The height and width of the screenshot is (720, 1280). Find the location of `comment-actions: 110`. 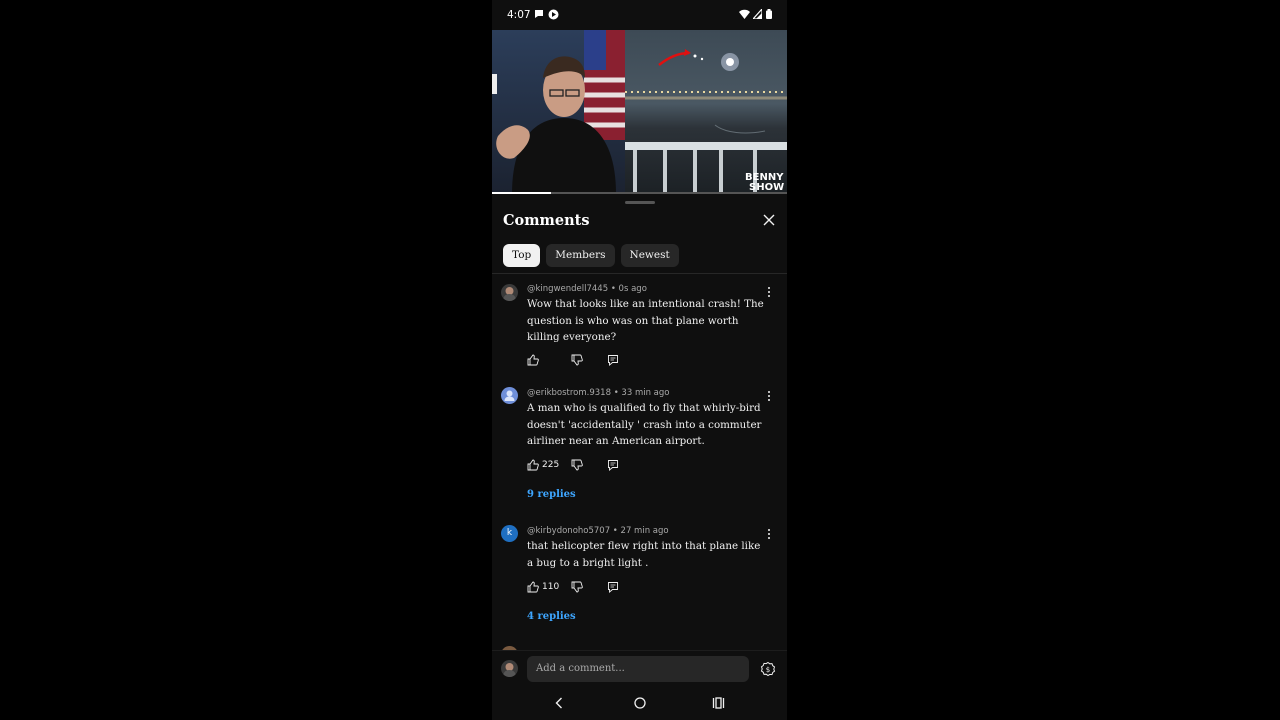

comment-actions: 110 is located at coordinates (573, 587).